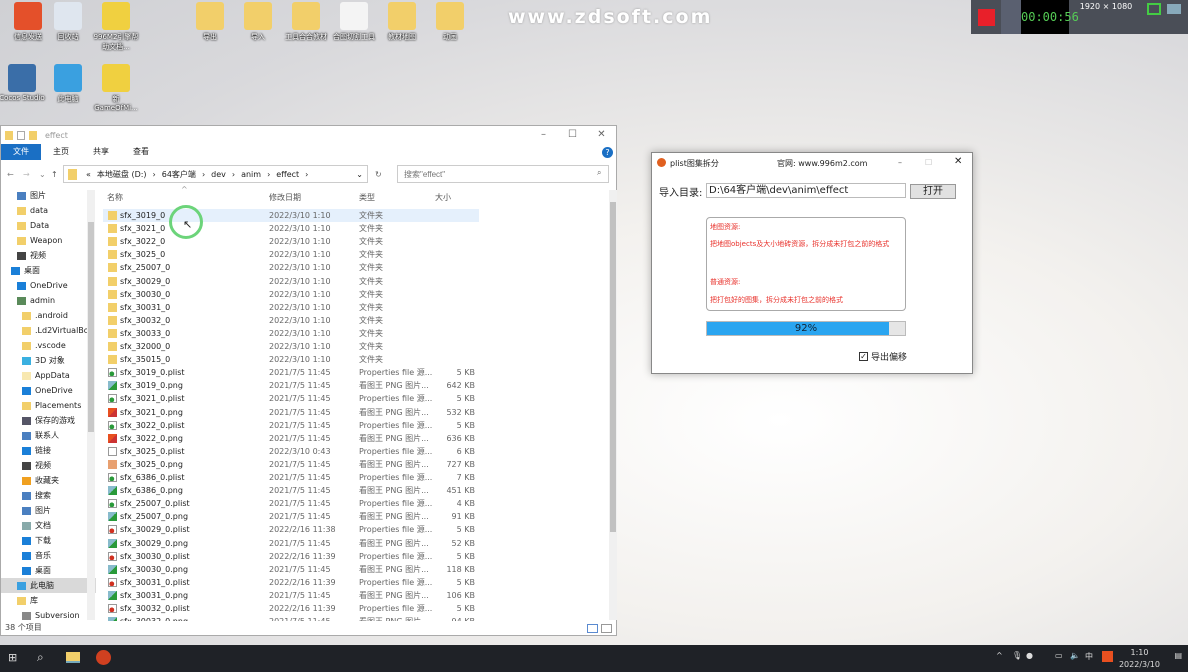  I want to click on breadcrumb-client: 64客户端, so click(179, 174).